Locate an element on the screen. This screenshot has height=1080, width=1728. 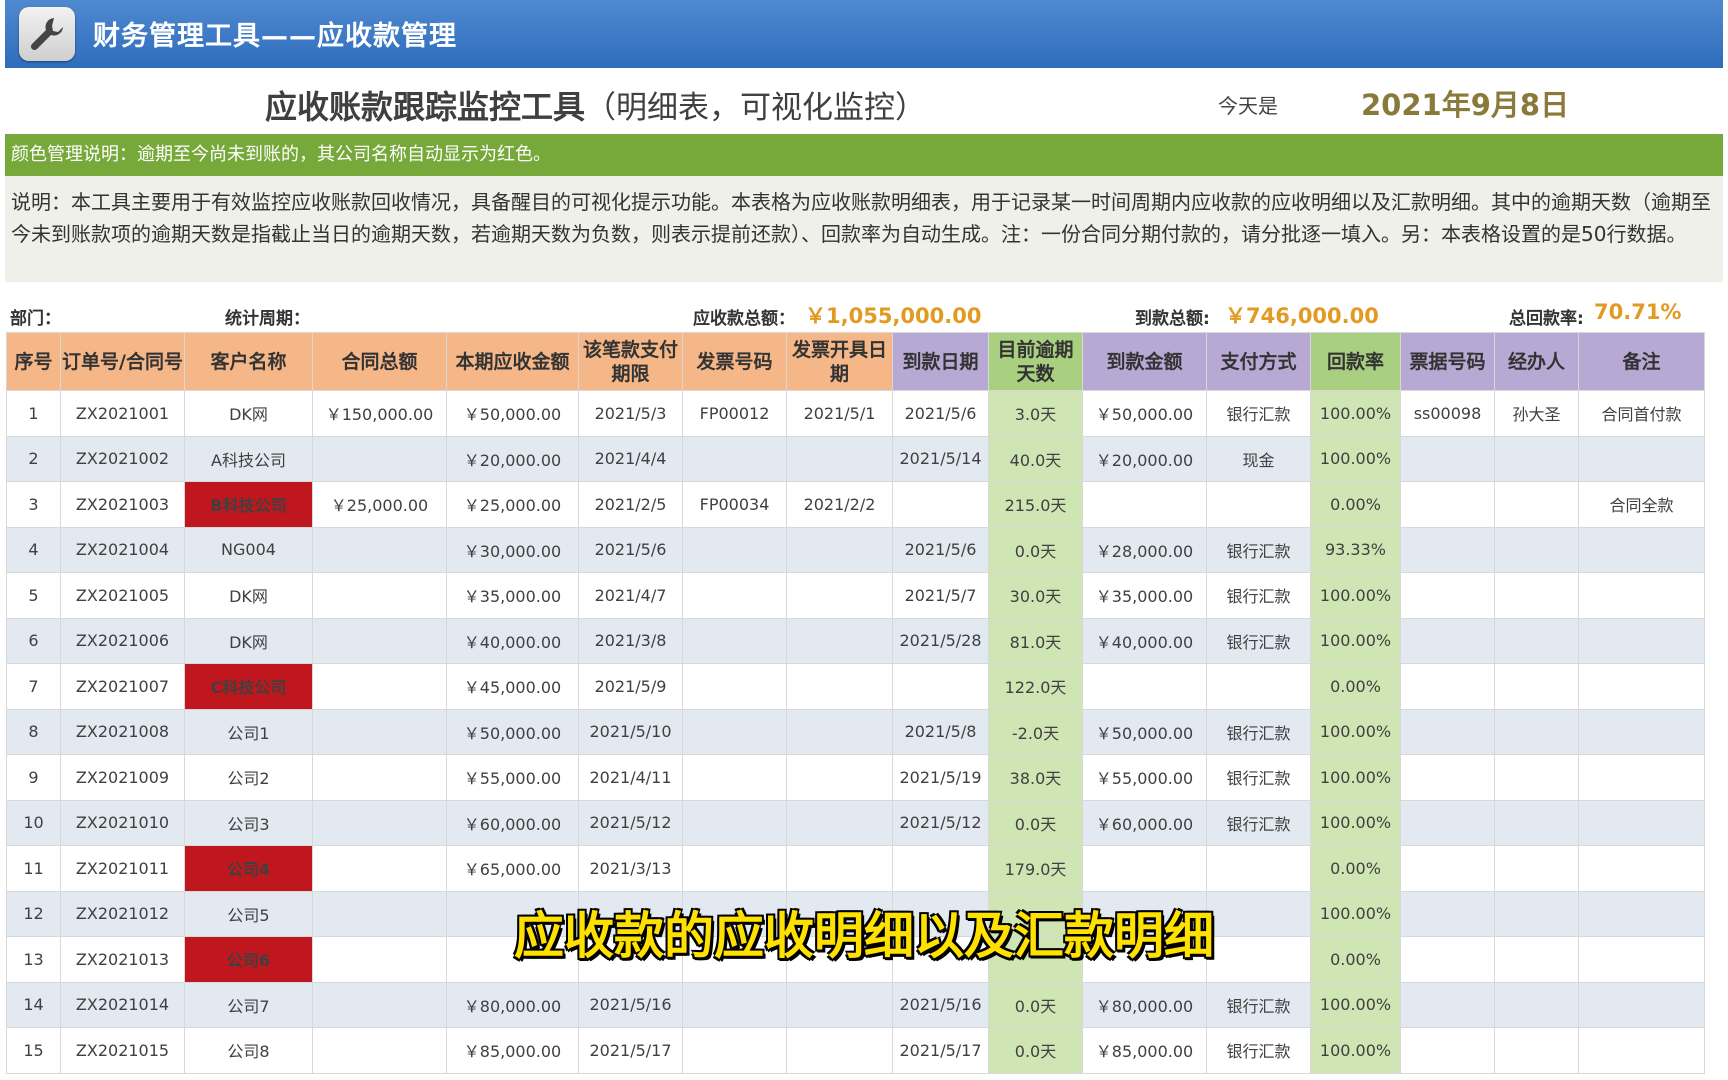
row-number-cell: 2 is located at coordinates (33, 458).